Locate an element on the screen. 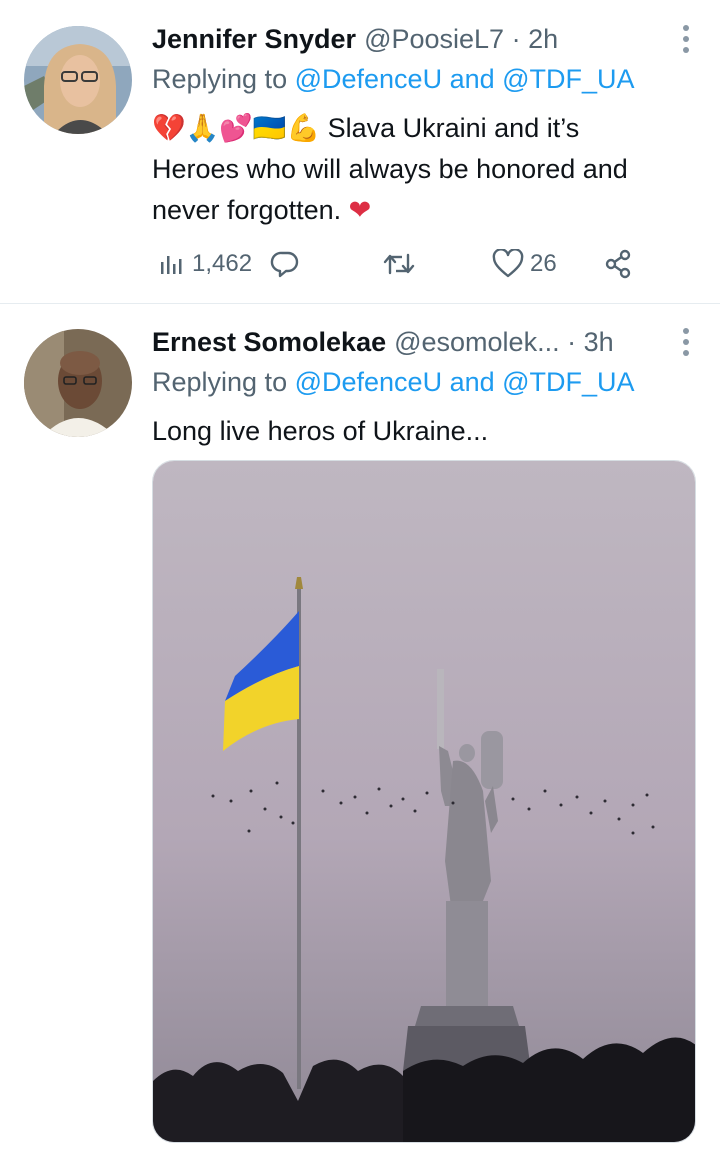 The height and width of the screenshot is (1149, 720). likes-count: 26 is located at coordinates (543, 263).